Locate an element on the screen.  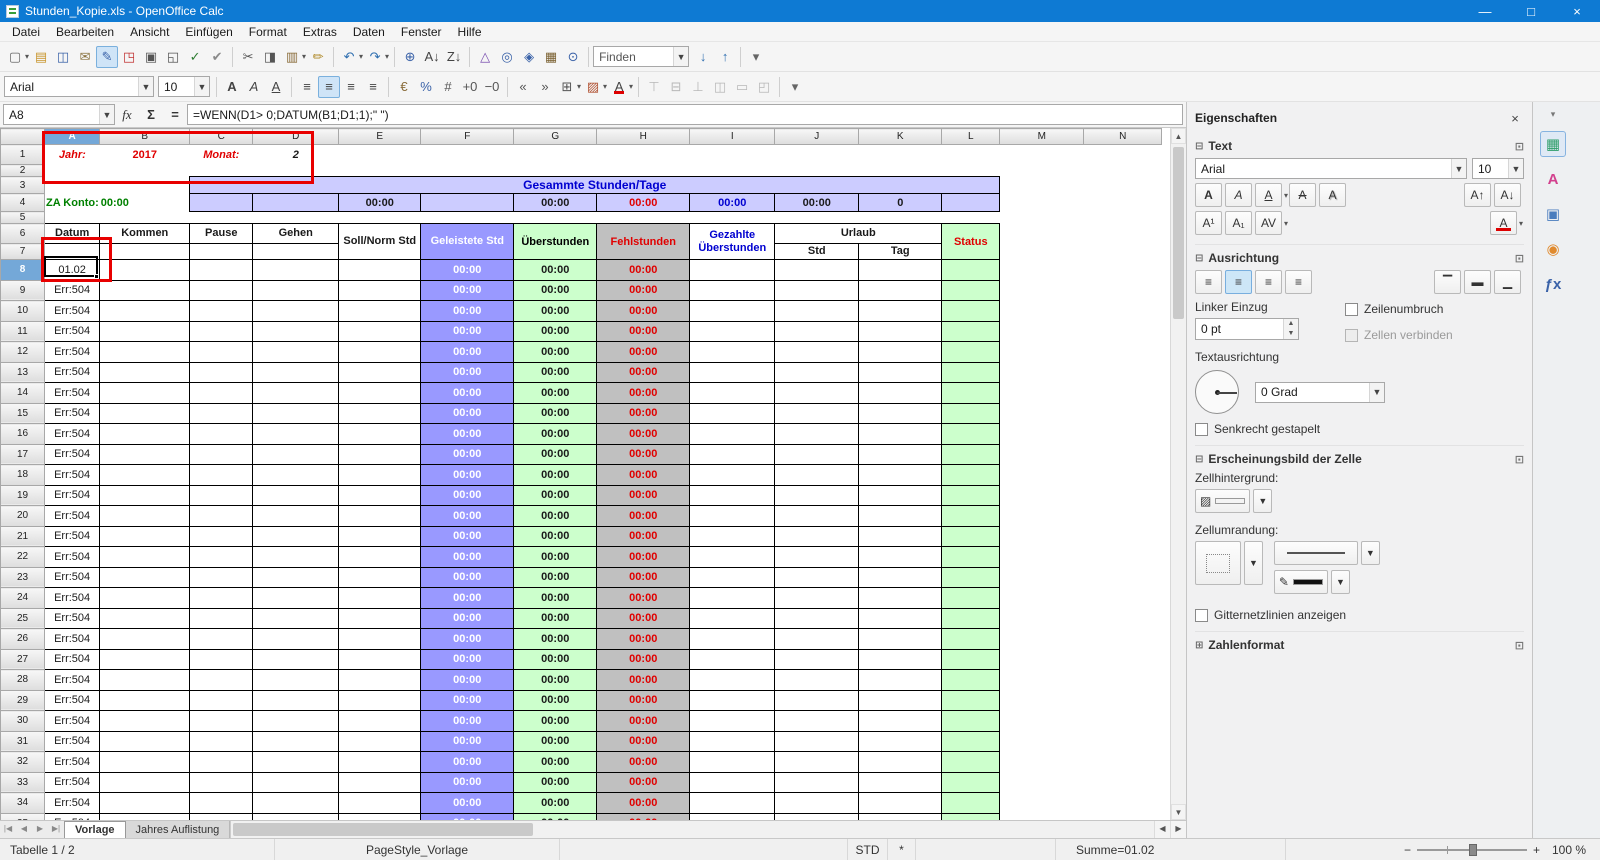
cell-ueberstunden-10: 00:00 is located at coordinates (555, 311).